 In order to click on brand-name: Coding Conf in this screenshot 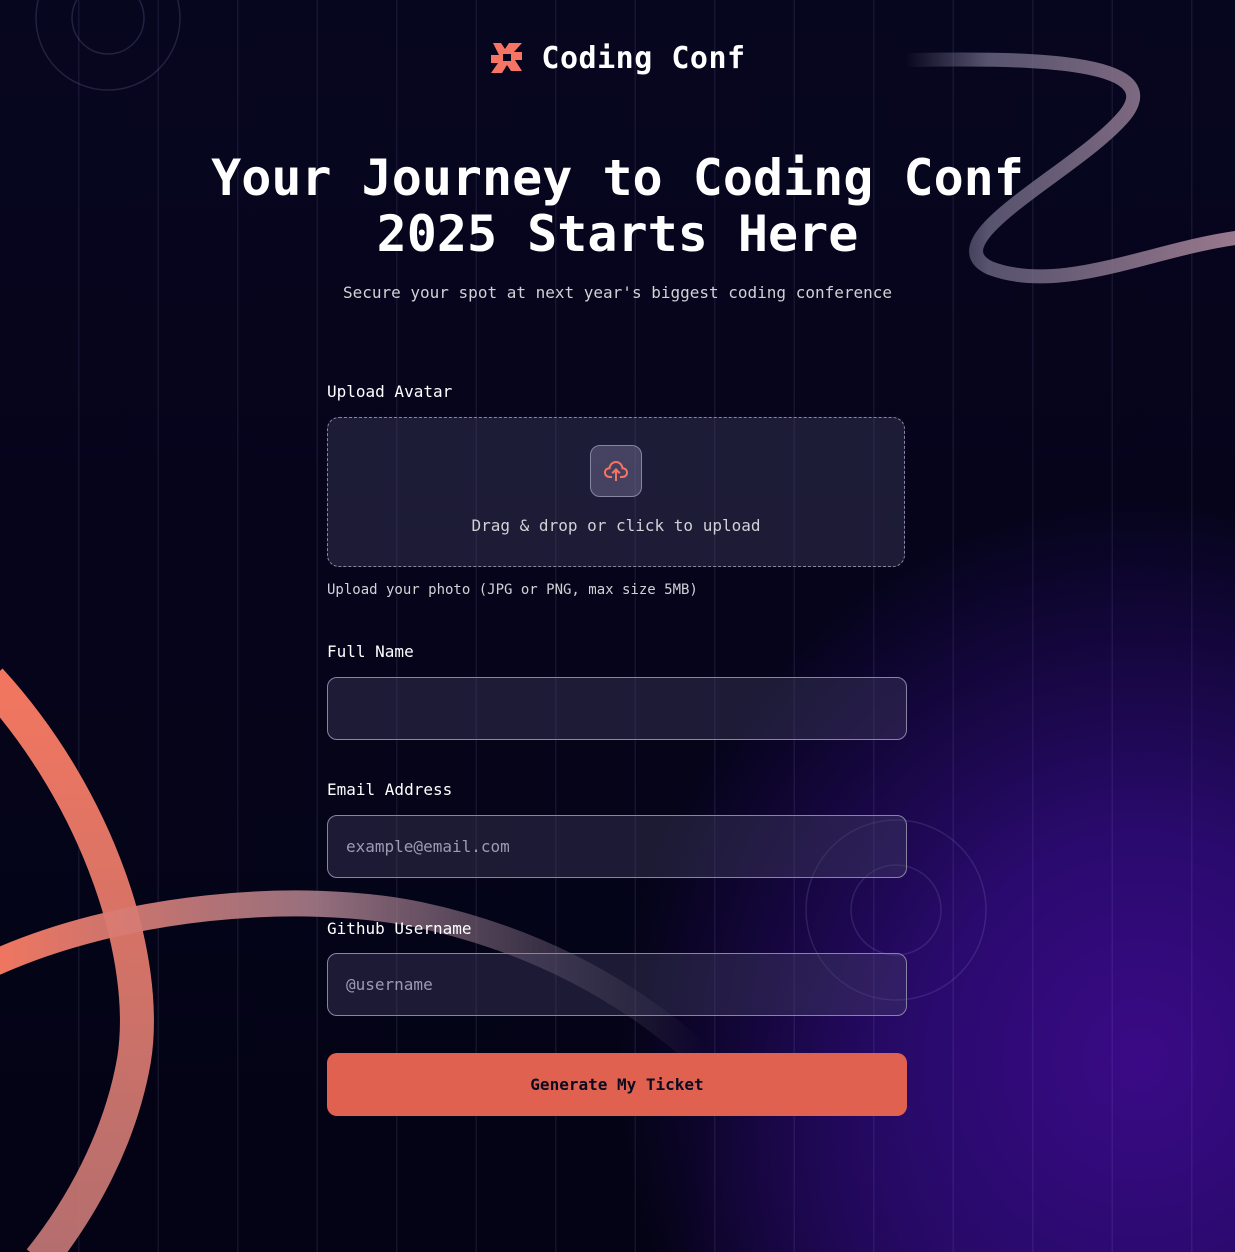, I will do `click(643, 58)`.